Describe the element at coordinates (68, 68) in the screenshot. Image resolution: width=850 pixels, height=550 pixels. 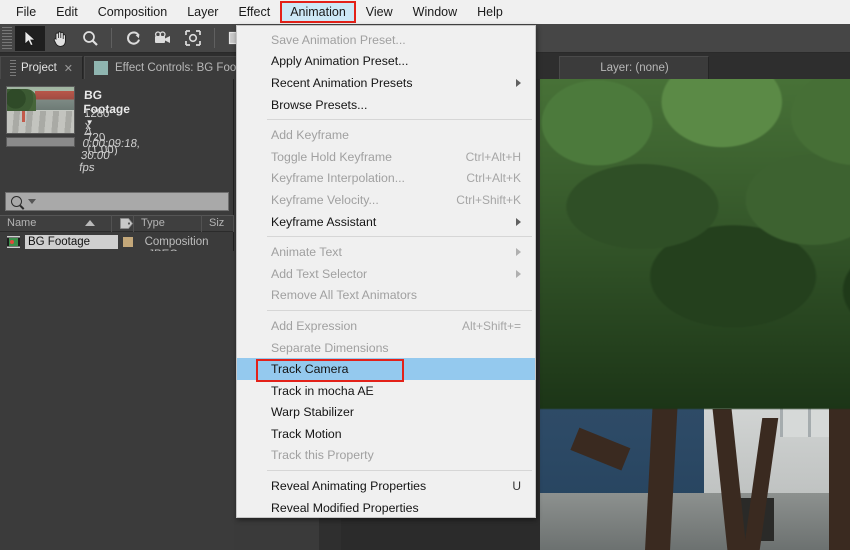
I see `close-icon: ✕` at that location.